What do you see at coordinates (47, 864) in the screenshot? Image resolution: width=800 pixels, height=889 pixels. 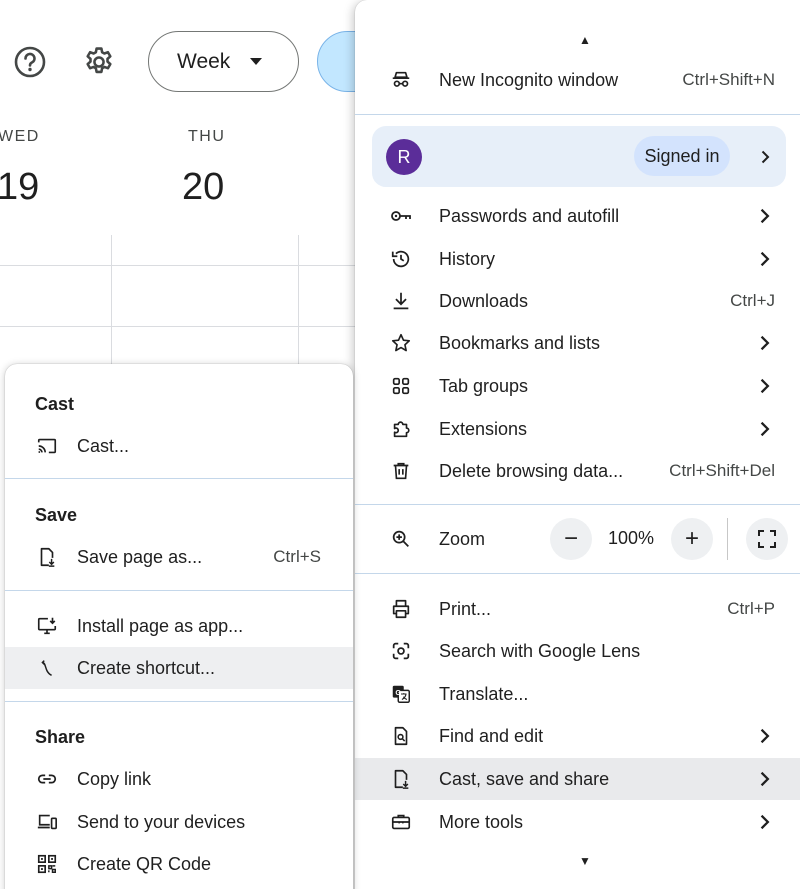 I see `qr-code-icon` at bounding box center [47, 864].